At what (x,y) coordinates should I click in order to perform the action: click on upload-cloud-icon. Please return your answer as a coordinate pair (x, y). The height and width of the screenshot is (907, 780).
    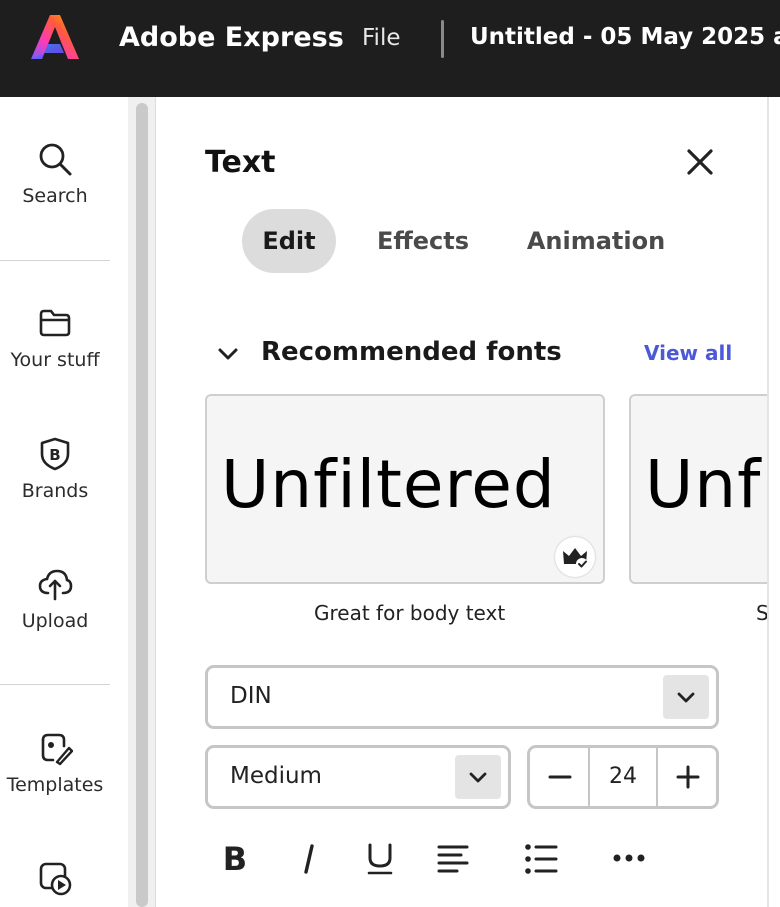
    Looking at the image, I should click on (55, 585).